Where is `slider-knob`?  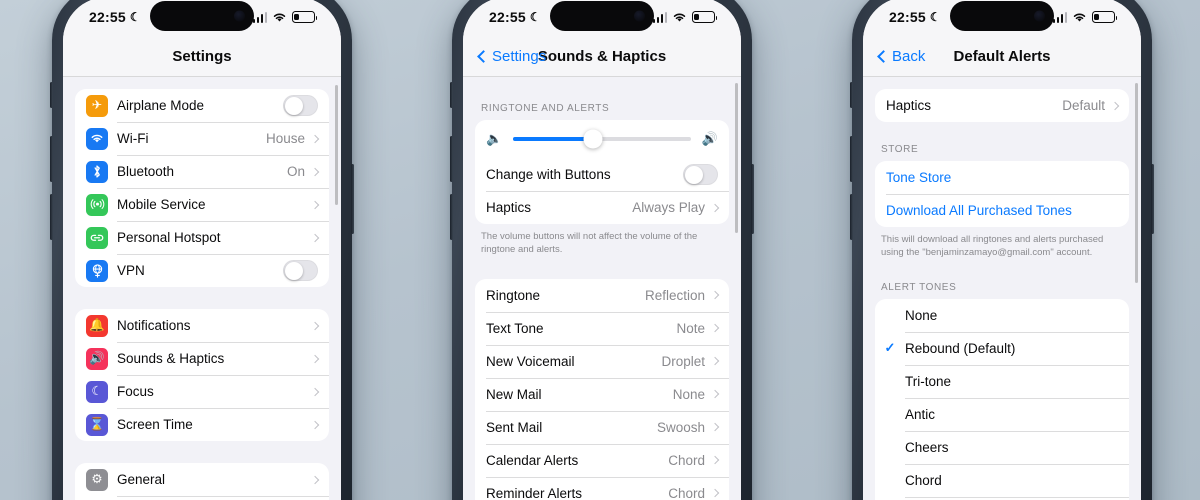 slider-knob is located at coordinates (593, 139).